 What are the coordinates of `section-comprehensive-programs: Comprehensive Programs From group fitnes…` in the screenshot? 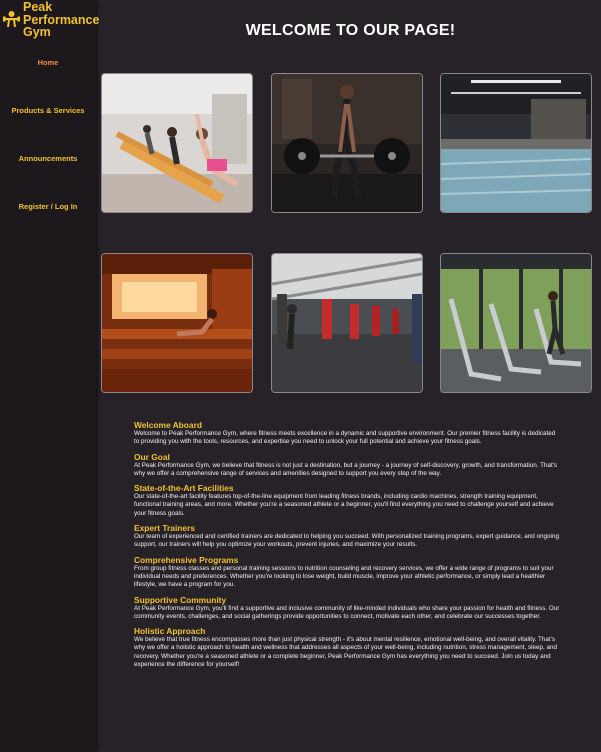 It's located at (347, 572).